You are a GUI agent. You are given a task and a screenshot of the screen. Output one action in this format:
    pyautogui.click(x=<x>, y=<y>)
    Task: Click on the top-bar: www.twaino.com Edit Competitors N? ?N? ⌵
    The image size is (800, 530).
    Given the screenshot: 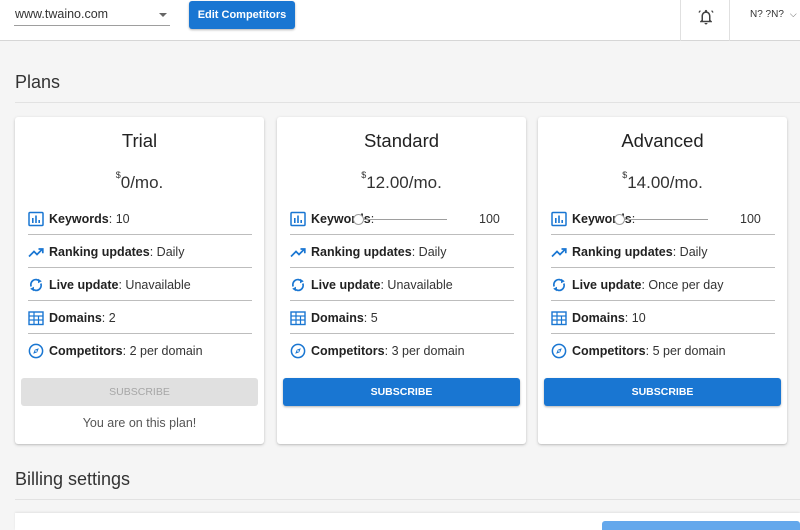 What is the action you would take?
    pyautogui.click(x=400, y=20)
    